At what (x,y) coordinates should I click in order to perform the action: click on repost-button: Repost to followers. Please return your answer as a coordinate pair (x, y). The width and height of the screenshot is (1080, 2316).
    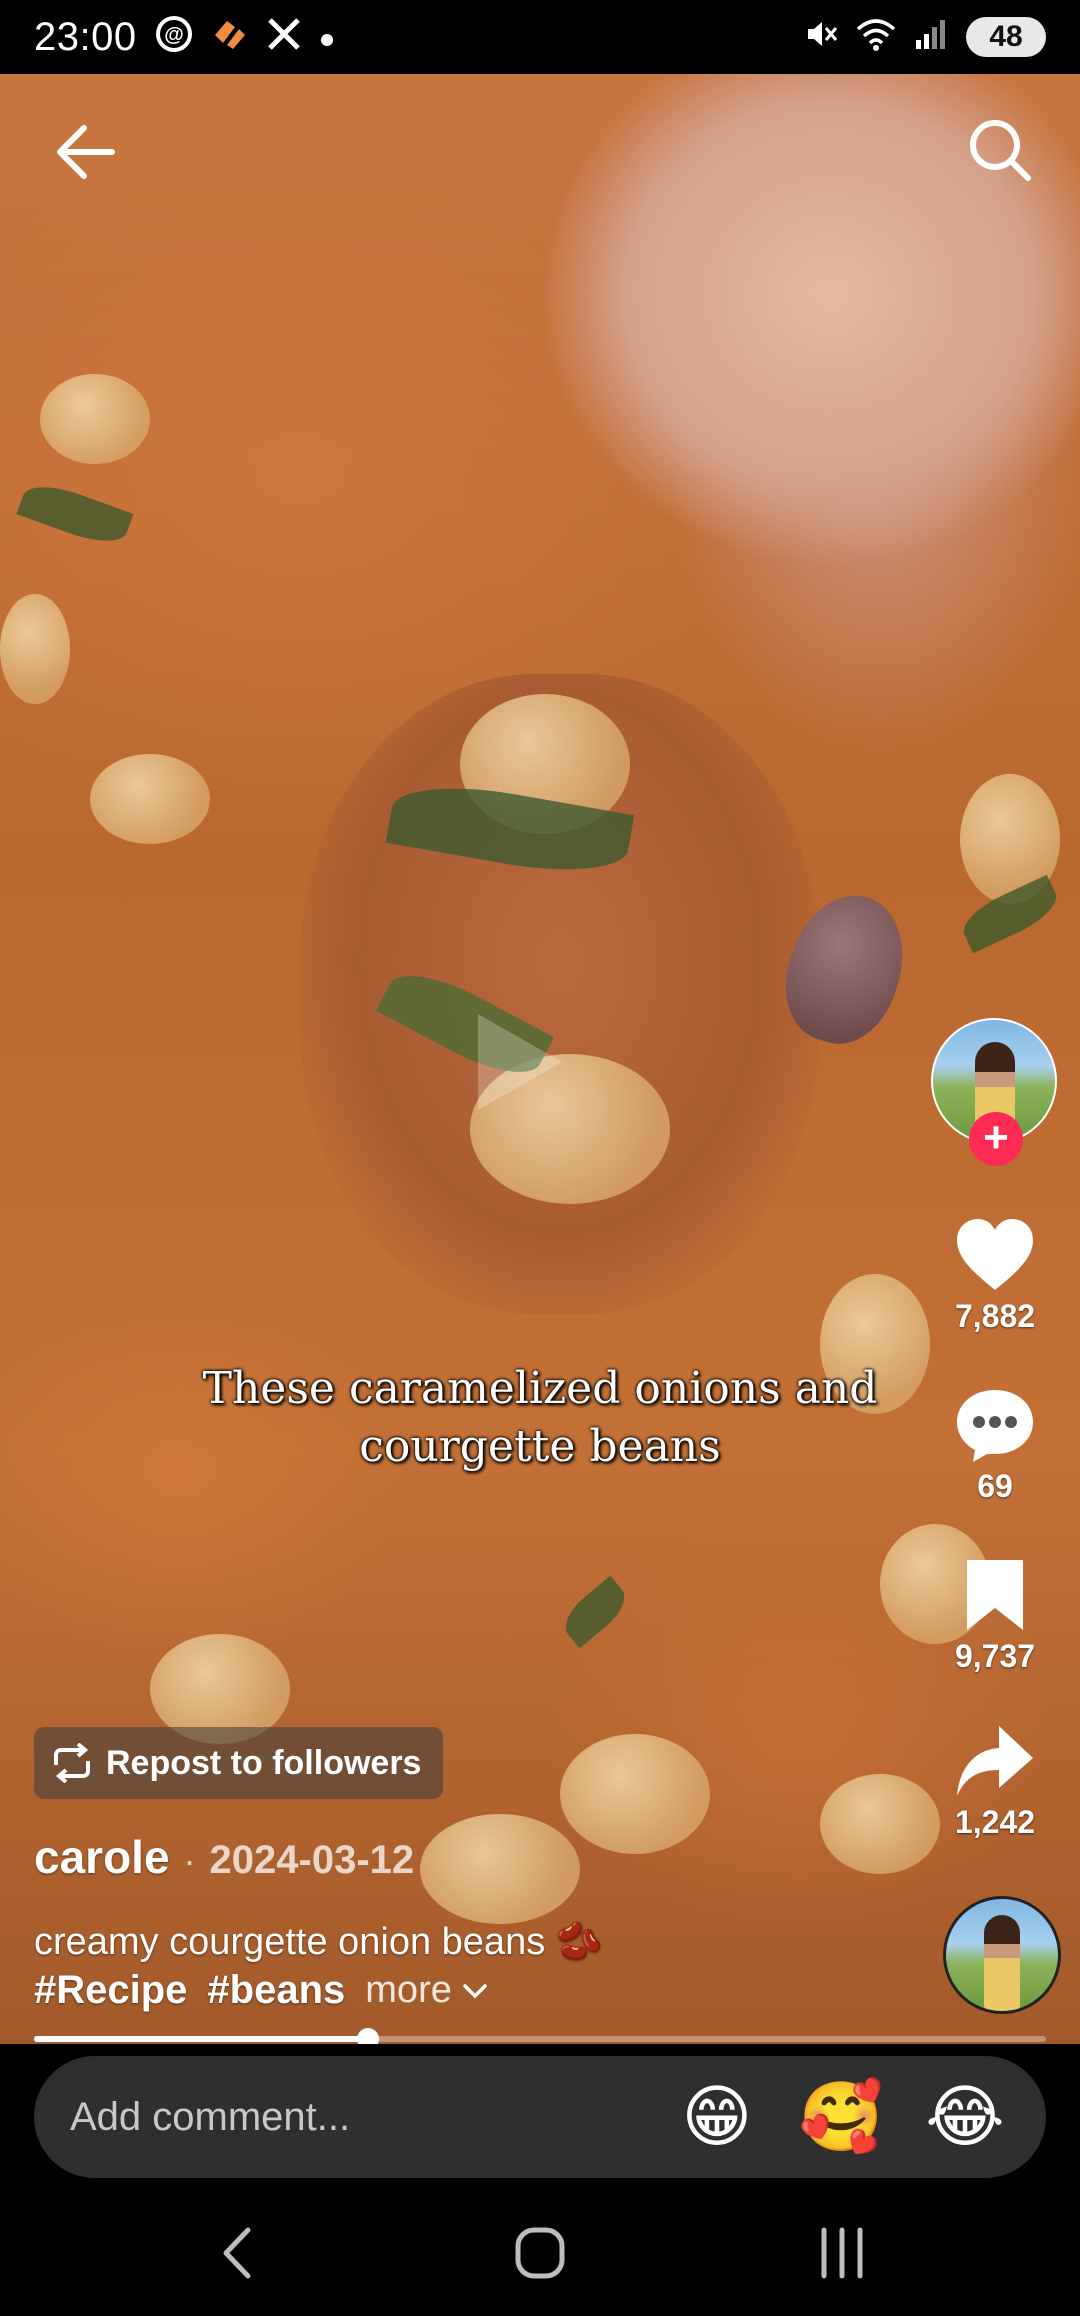
    Looking at the image, I should click on (239, 1763).